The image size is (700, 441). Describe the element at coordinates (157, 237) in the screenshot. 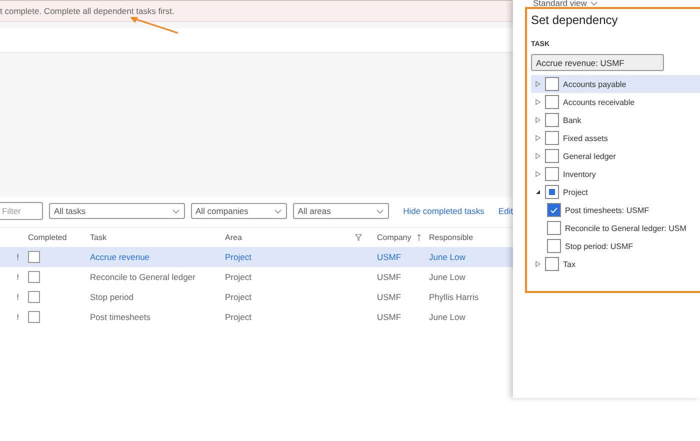

I see `column-header: Task` at that location.